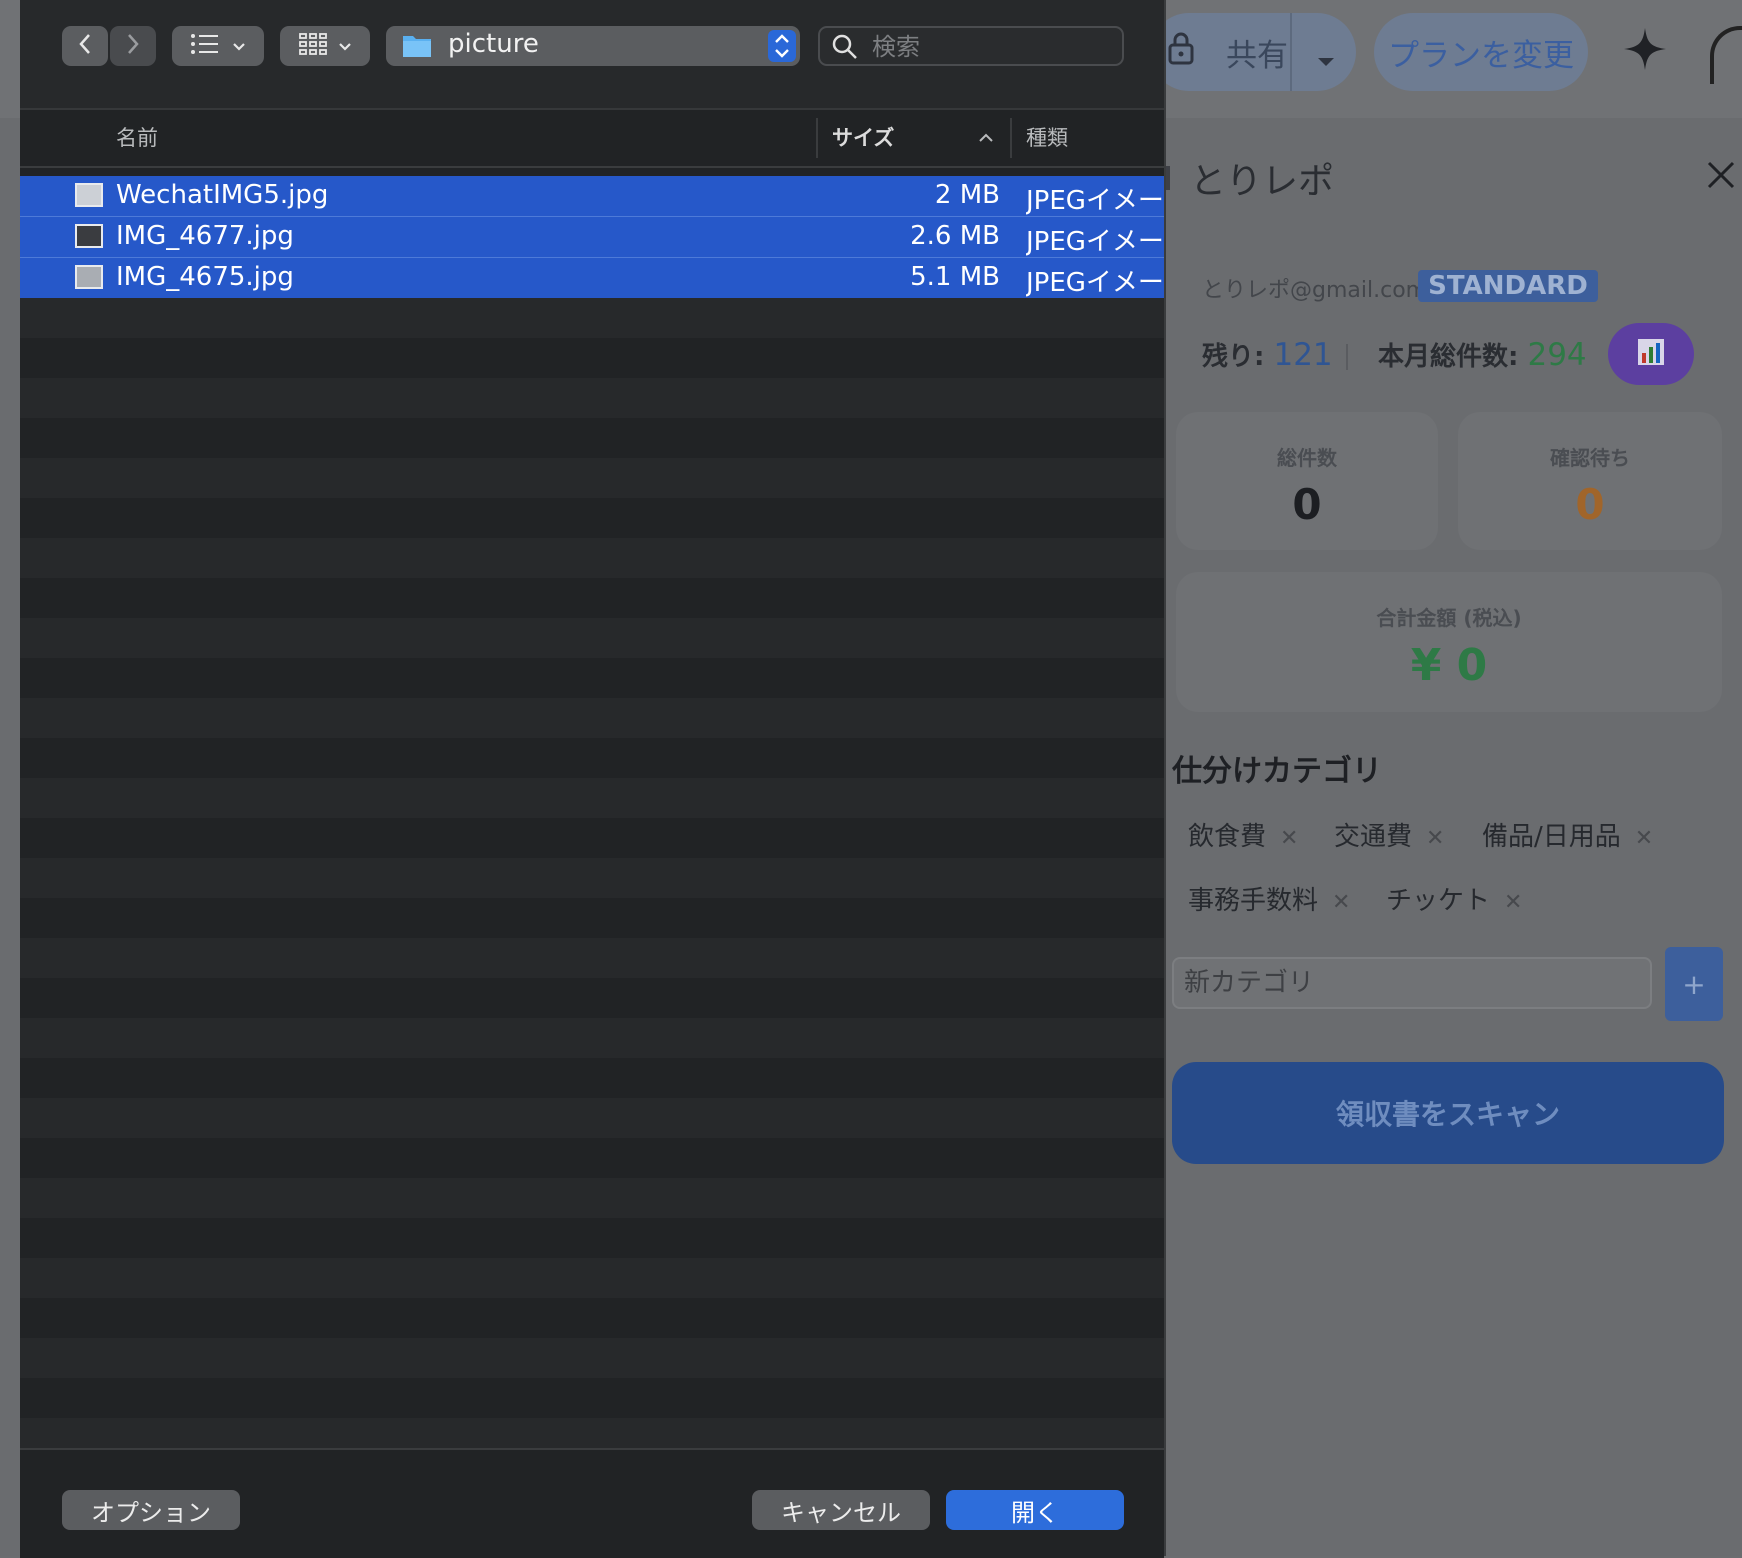 Image resolution: width=1742 pixels, height=1558 pixels. What do you see at coordinates (1253, 52) in the screenshot?
I see `share-button: 共有` at bounding box center [1253, 52].